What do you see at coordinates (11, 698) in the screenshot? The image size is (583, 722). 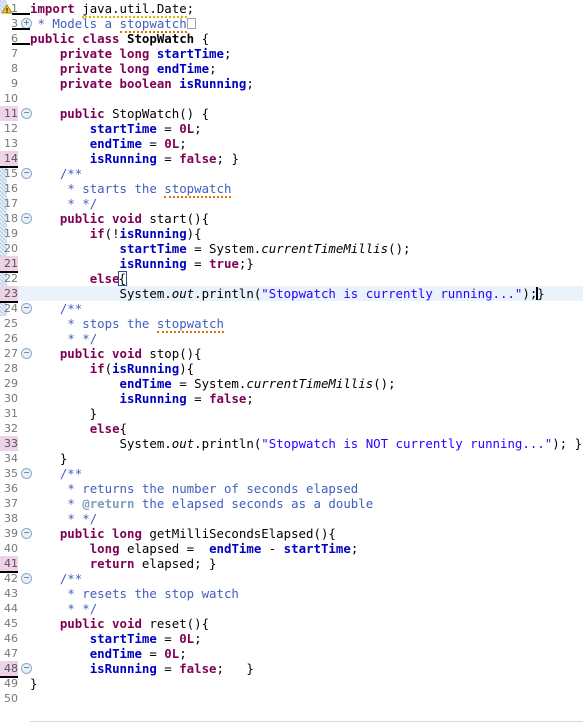 I see `line-number: 50` at bounding box center [11, 698].